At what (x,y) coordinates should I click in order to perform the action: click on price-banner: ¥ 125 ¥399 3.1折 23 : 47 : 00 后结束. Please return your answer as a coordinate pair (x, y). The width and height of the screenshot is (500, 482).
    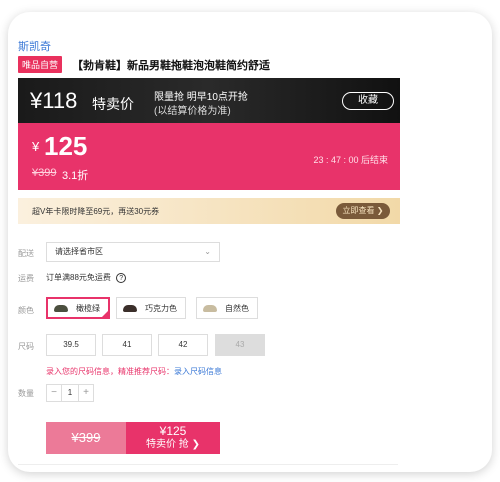
    Looking at the image, I should click on (209, 156).